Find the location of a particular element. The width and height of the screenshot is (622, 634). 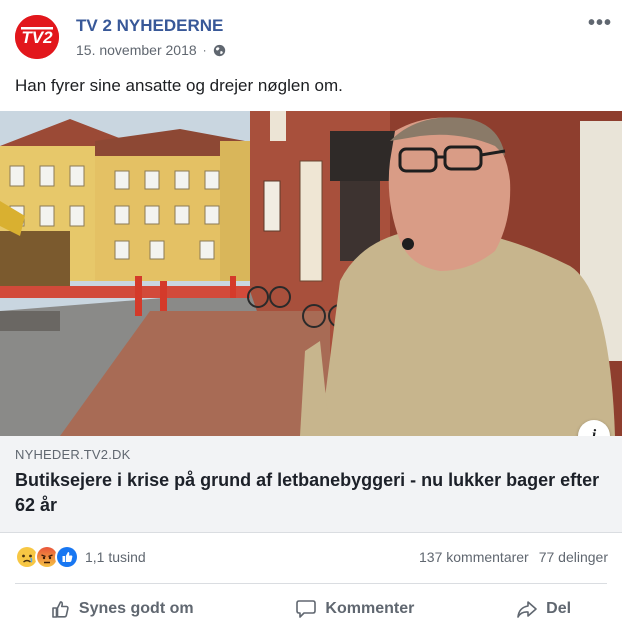

comment-button-label: Kommenter is located at coordinates (370, 608).